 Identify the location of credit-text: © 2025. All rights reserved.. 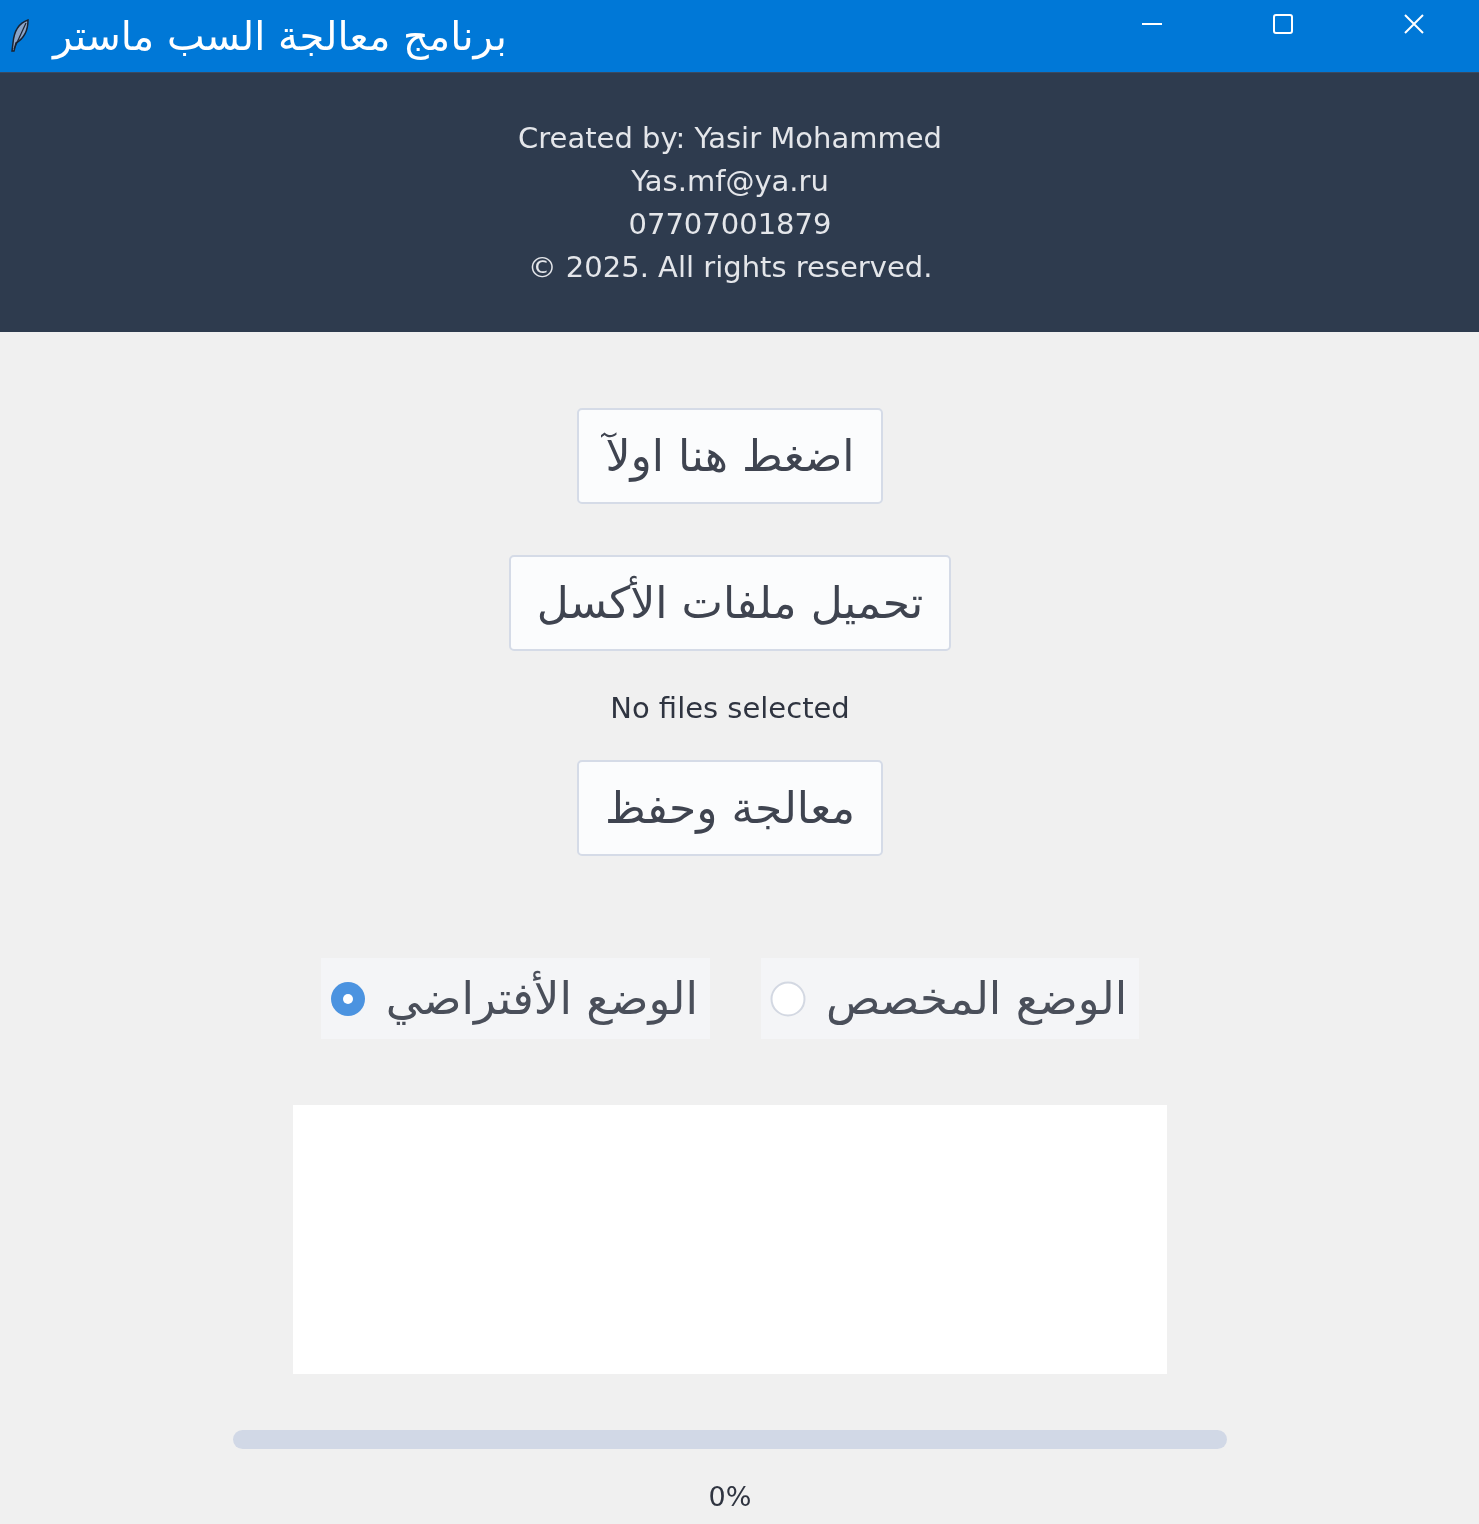
(730, 267).